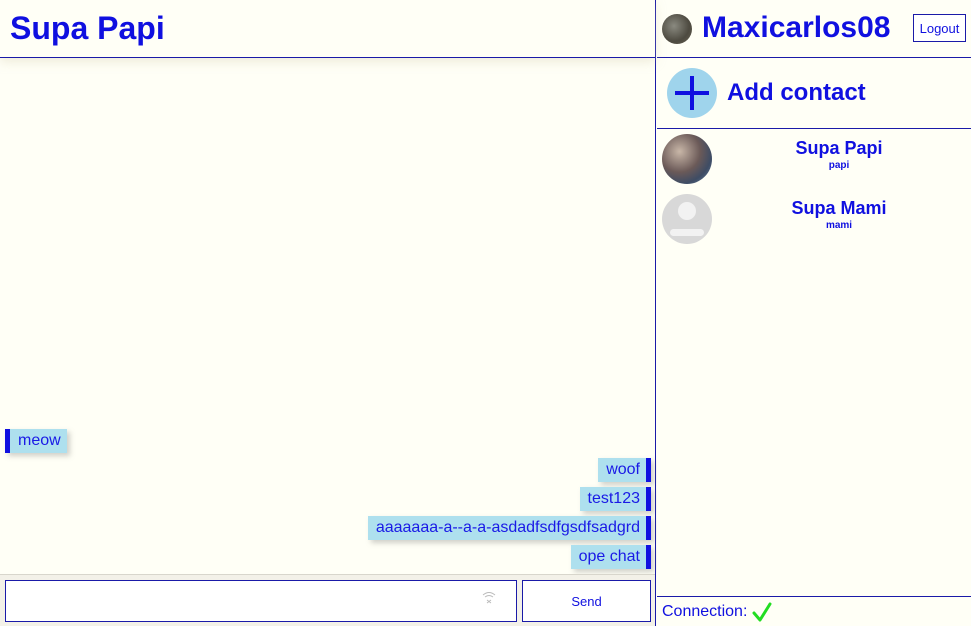 The image size is (971, 626). I want to click on contact-item: Supa Papi papi, so click(814, 159).